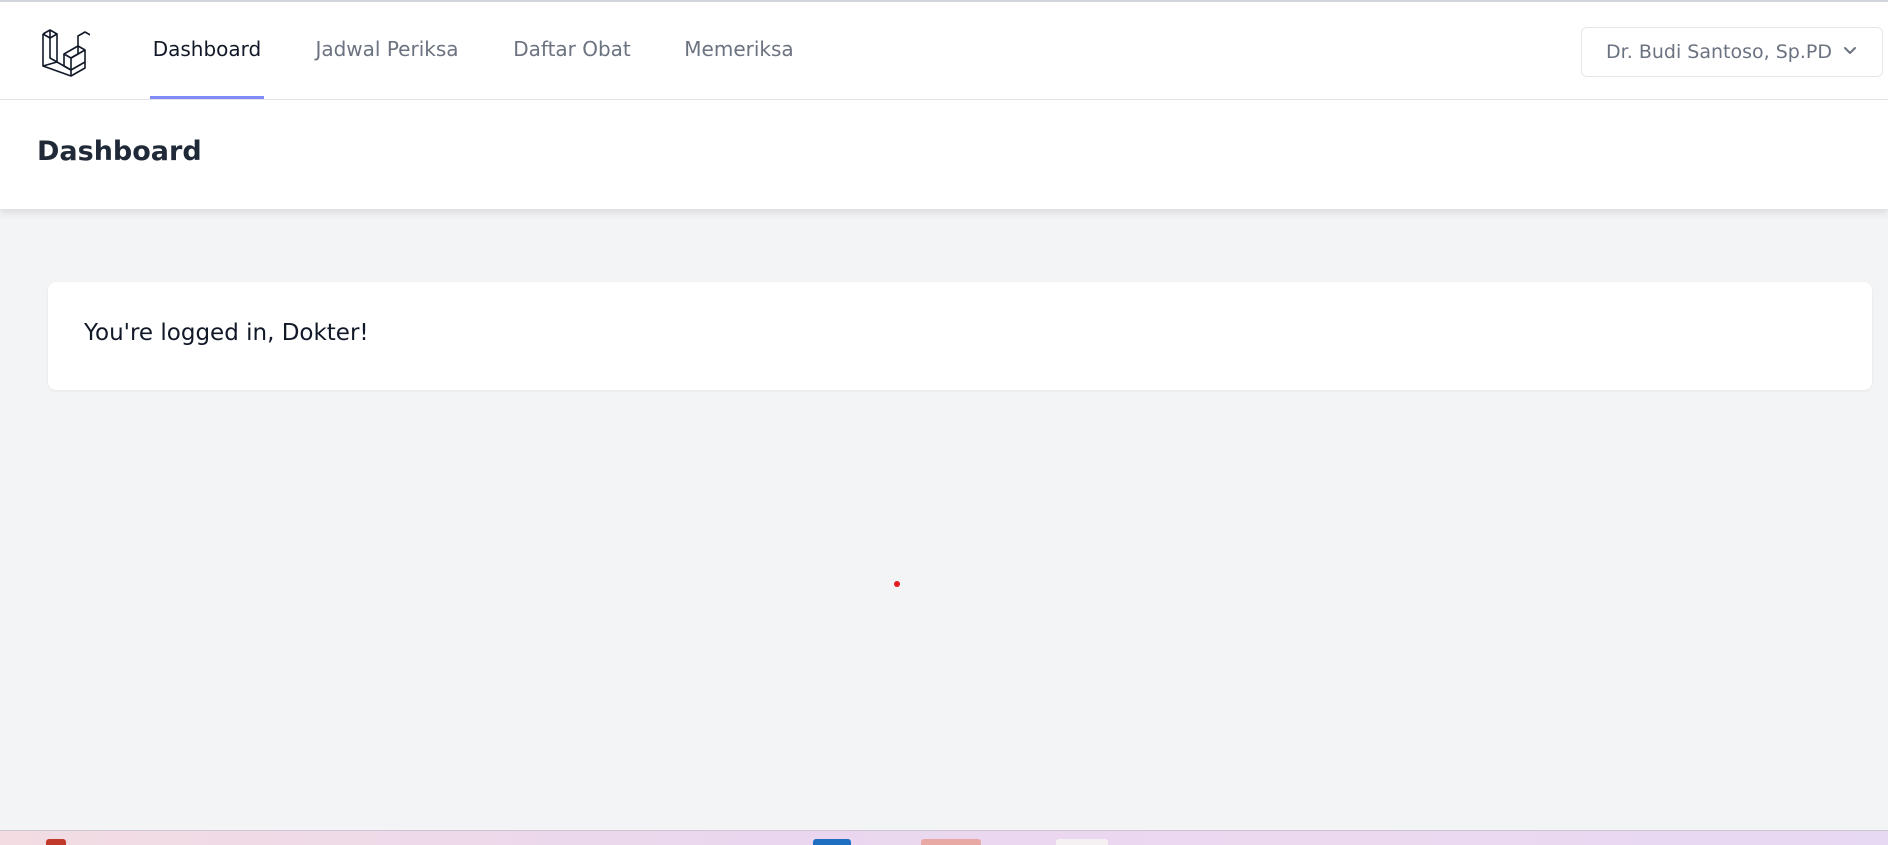 The image size is (1888, 845). I want to click on welcome-card: You're logged in, Dokter!, so click(960, 336).